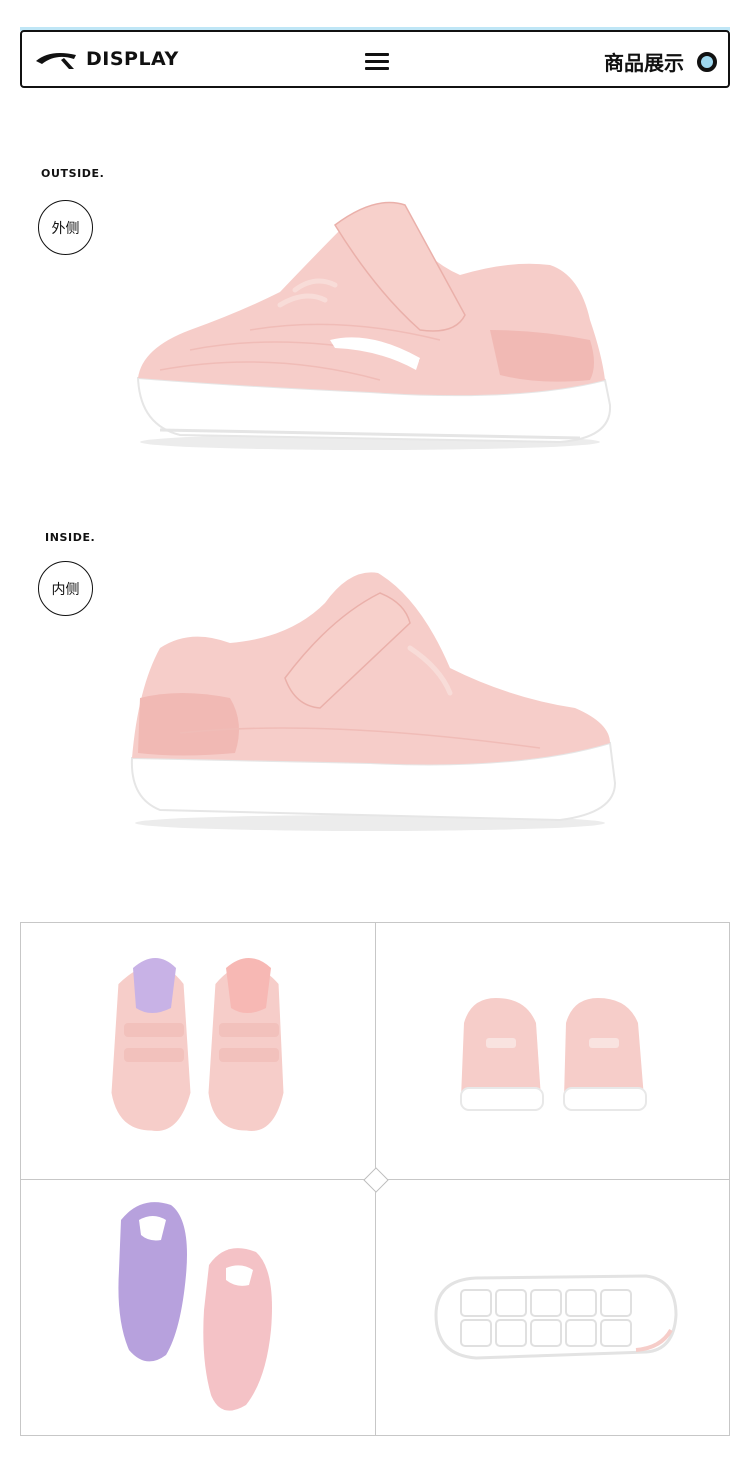 Image resolution: width=750 pixels, height=1466 pixels. I want to click on header-bar: DISPLAY 商品展示, so click(375, 59).